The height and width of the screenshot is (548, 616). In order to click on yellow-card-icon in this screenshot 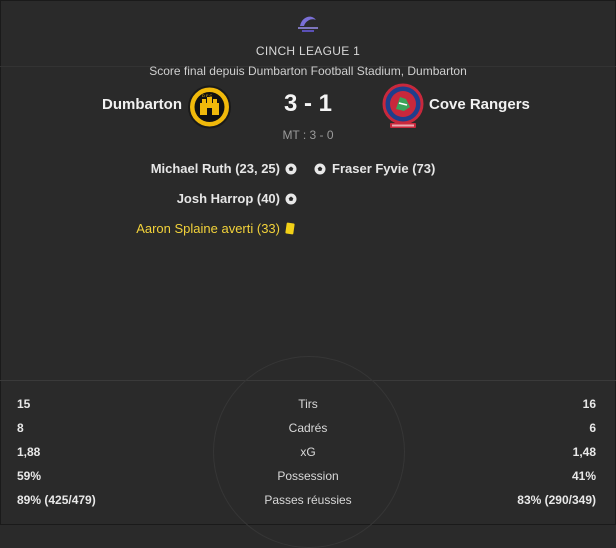, I will do `click(290, 228)`.